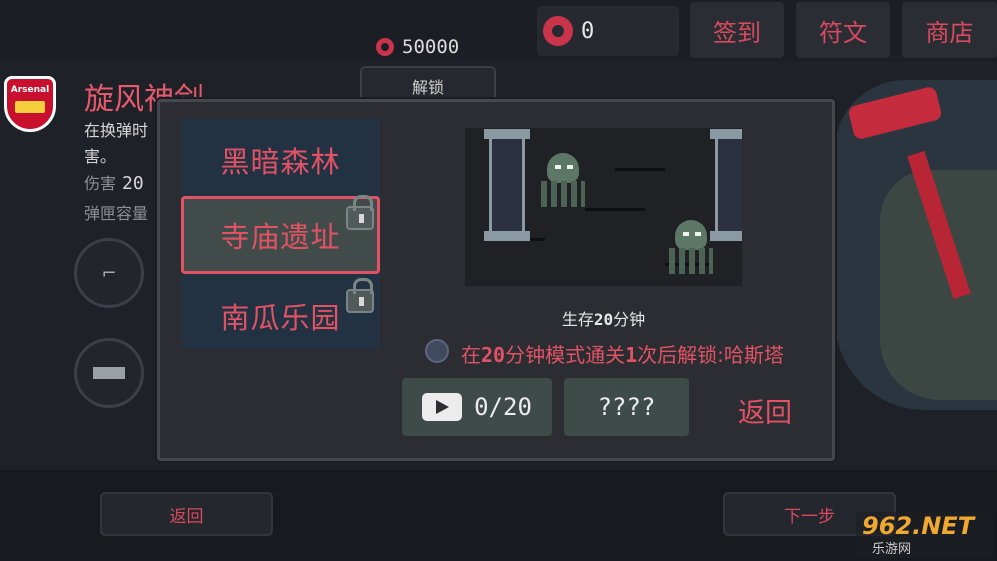 This screenshot has height=561, width=997. What do you see at coordinates (588, 31) in the screenshot?
I see `currency-value: 0` at bounding box center [588, 31].